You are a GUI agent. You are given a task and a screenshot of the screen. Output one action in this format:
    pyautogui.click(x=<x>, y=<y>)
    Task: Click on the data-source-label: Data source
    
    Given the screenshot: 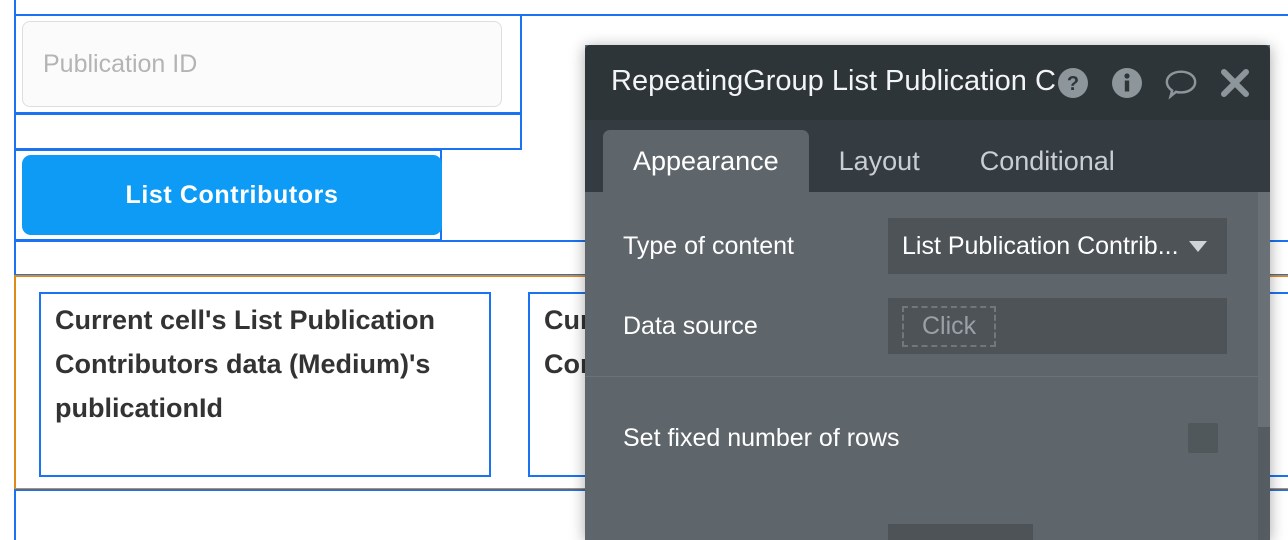 What is the action you would take?
    pyautogui.click(x=690, y=325)
    